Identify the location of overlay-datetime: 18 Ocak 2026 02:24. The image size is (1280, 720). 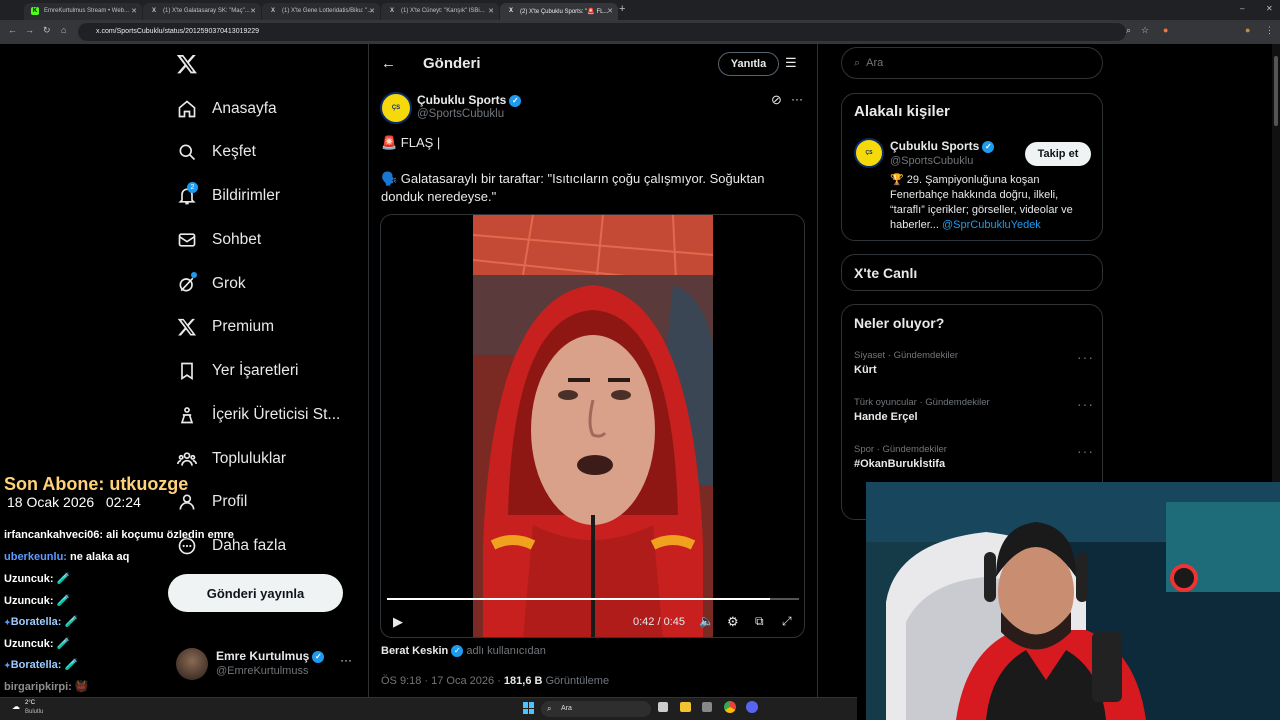
(74, 502).